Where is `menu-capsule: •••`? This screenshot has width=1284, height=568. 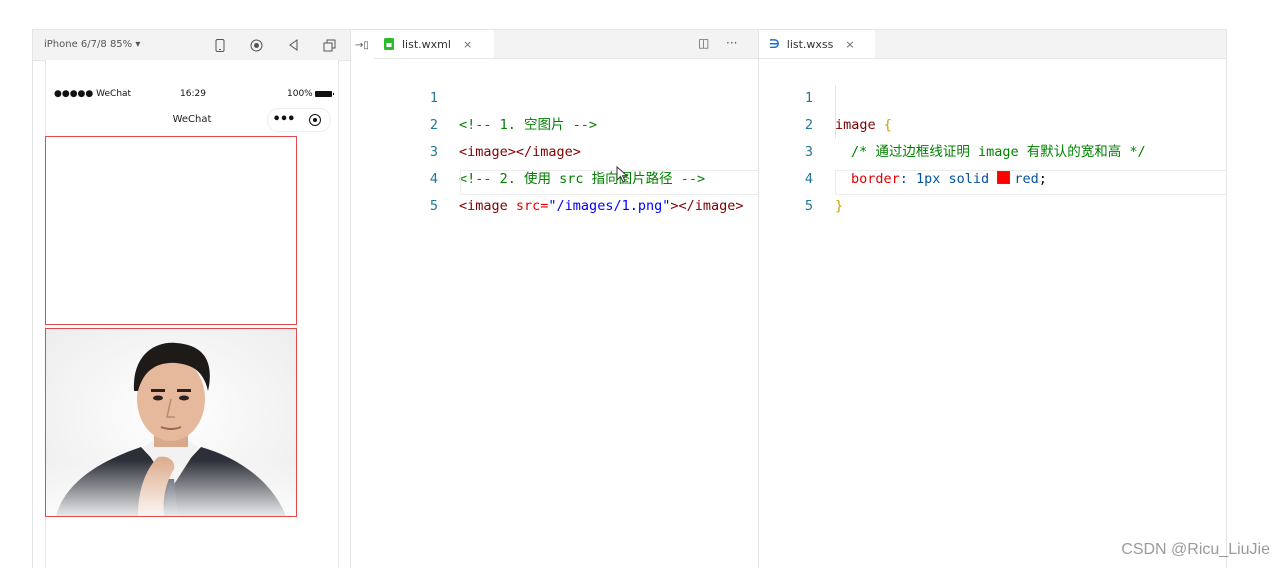 menu-capsule: ••• is located at coordinates (299, 120).